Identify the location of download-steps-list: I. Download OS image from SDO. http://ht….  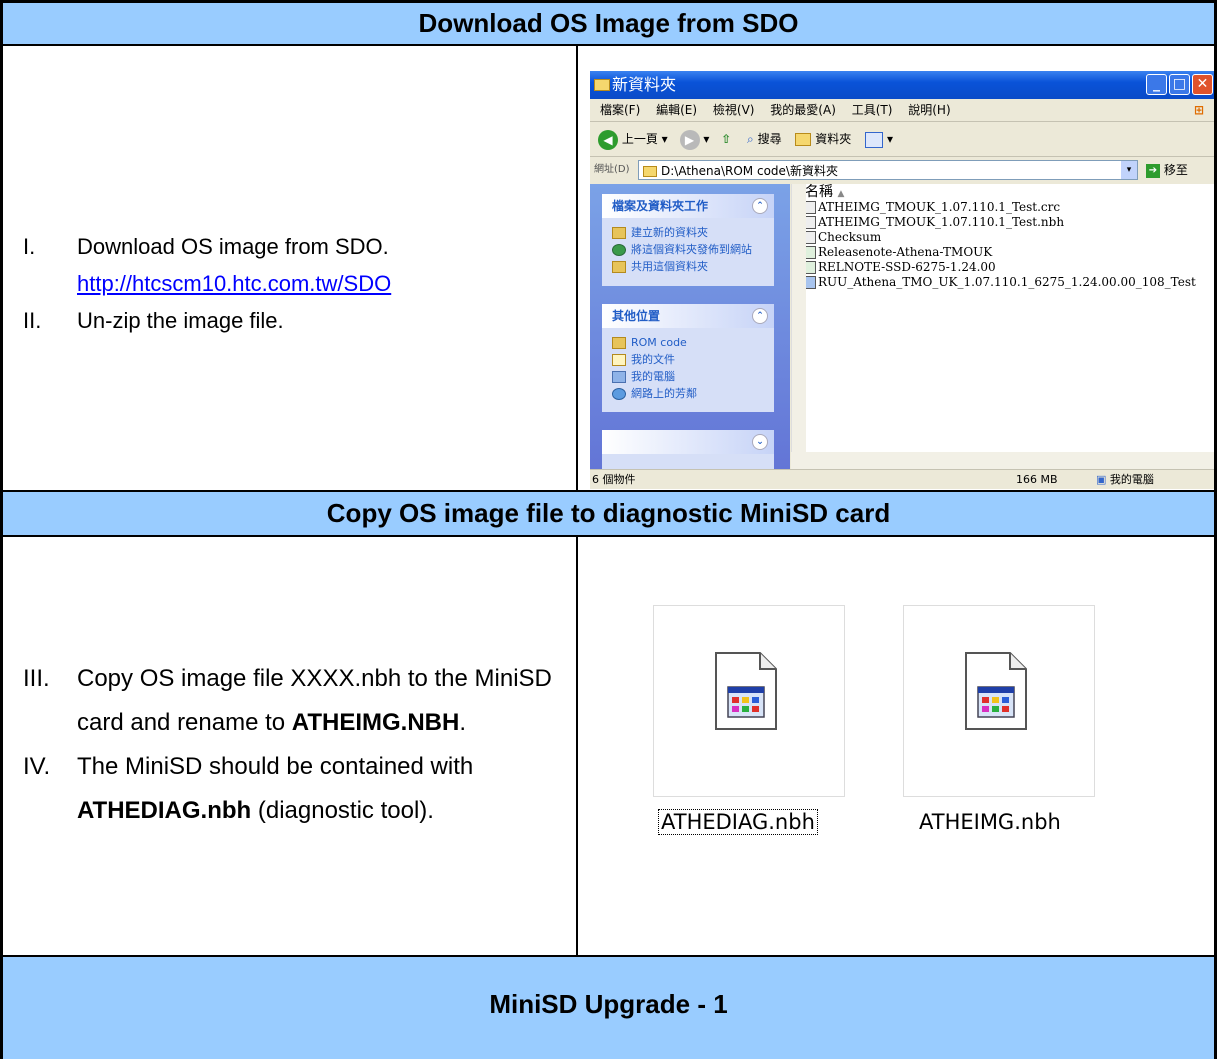
(288, 283).